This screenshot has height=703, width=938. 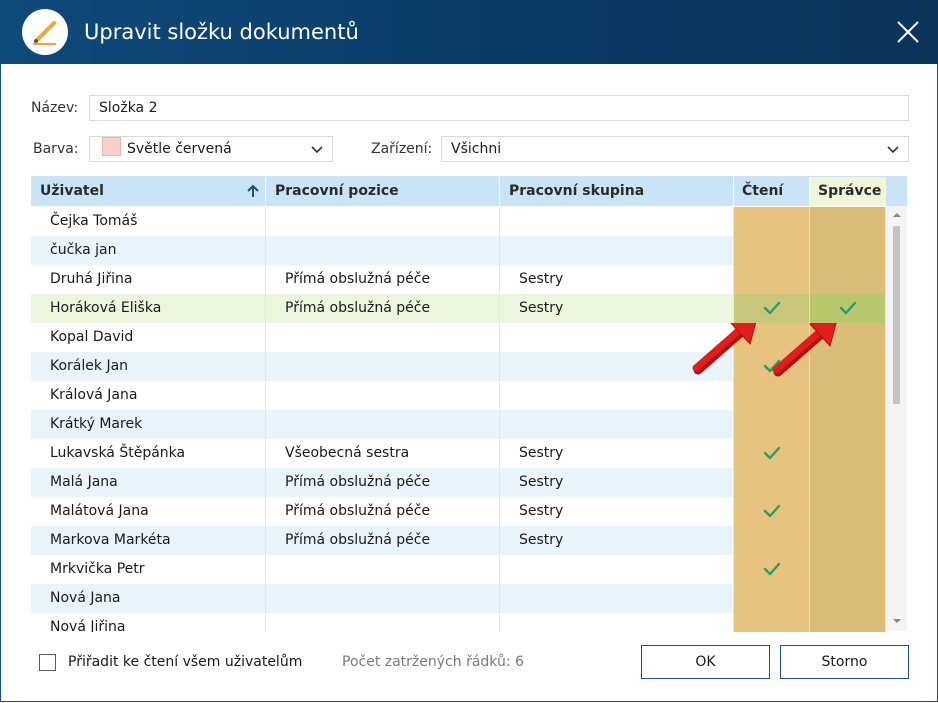 I want to click on user-cell: čučka jan, so click(x=148, y=250).